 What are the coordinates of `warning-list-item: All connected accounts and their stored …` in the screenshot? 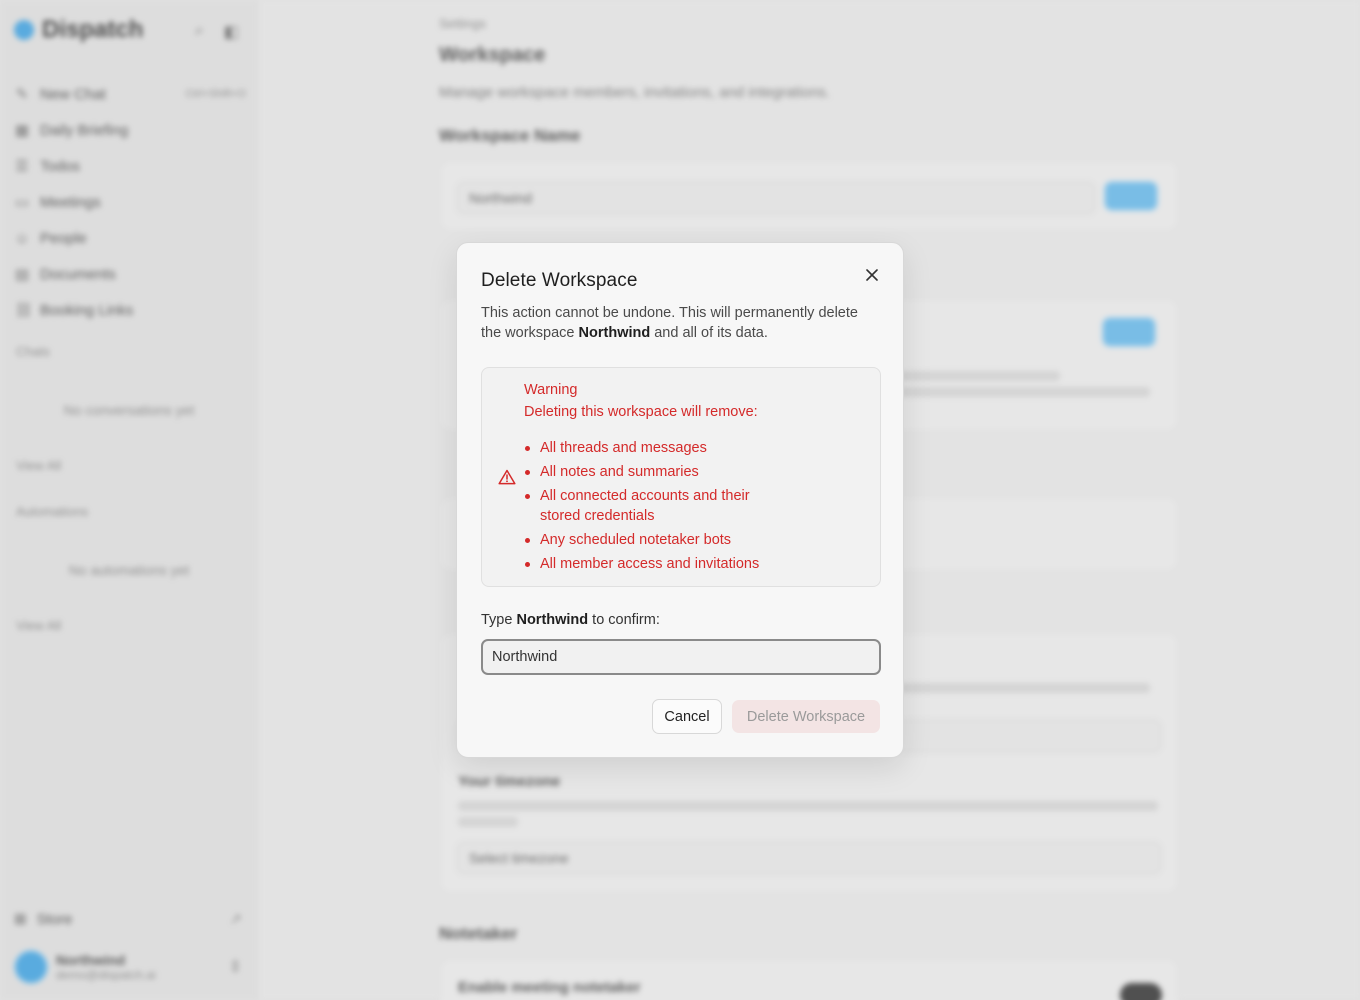 It's located at (657, 506).